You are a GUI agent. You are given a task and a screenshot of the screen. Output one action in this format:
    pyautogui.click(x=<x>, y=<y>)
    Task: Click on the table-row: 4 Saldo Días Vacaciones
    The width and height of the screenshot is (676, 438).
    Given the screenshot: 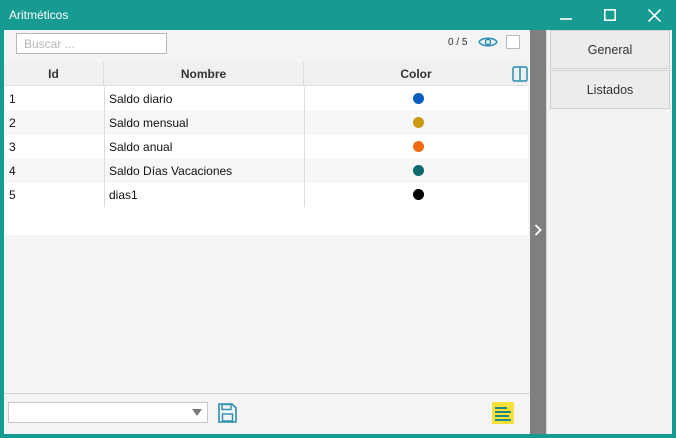 What is the action you would take?
    pyautogui.click(x=266, y=171)
    